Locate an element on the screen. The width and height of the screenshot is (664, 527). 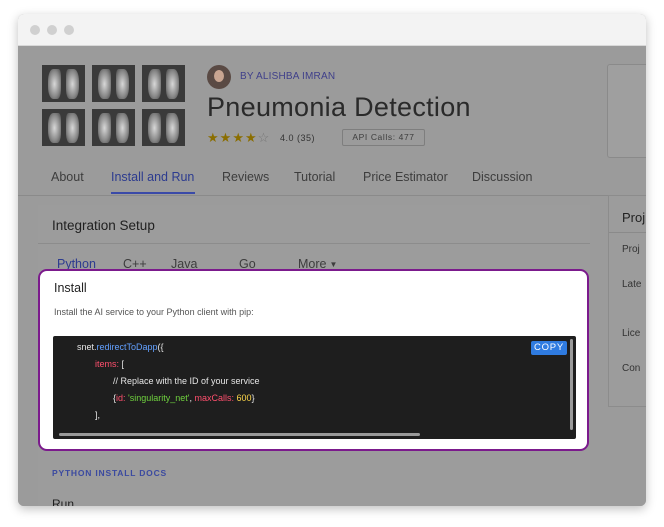
minimize-window-dot is located at coordinates (52, 30).